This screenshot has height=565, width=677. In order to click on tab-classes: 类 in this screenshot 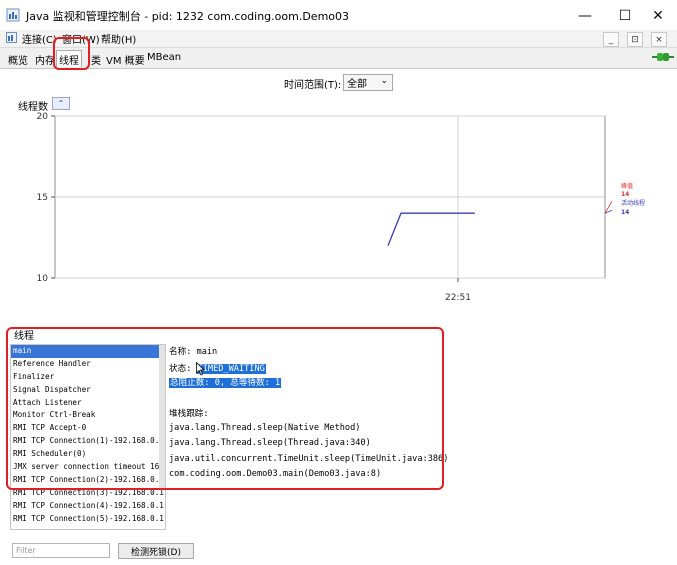, I will do `click(96, 59)`.